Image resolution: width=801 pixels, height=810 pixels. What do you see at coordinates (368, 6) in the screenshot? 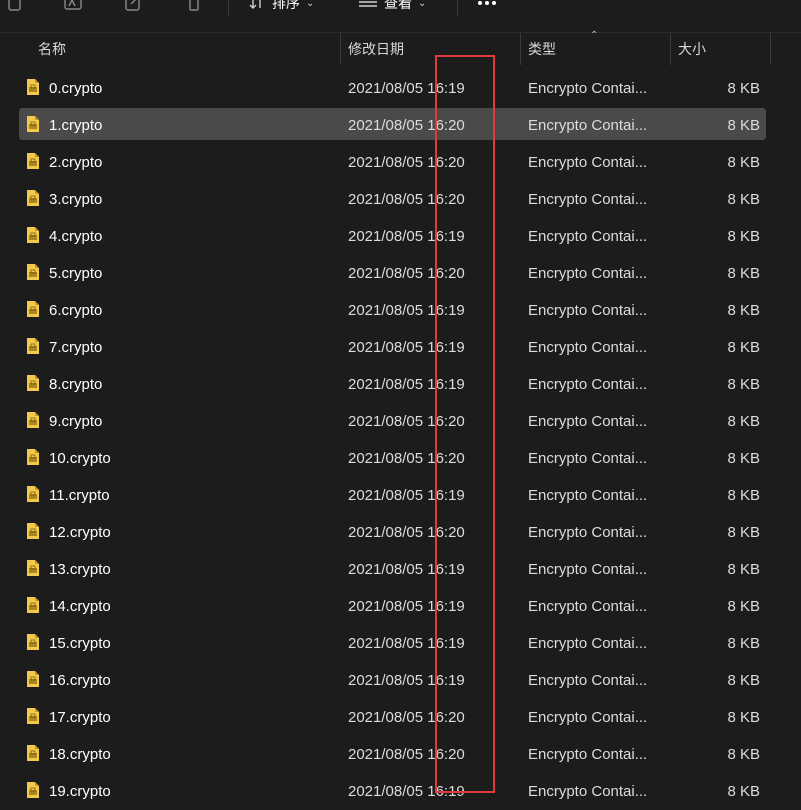
I see `view-lines-icon` at bounding box center [368, 6].